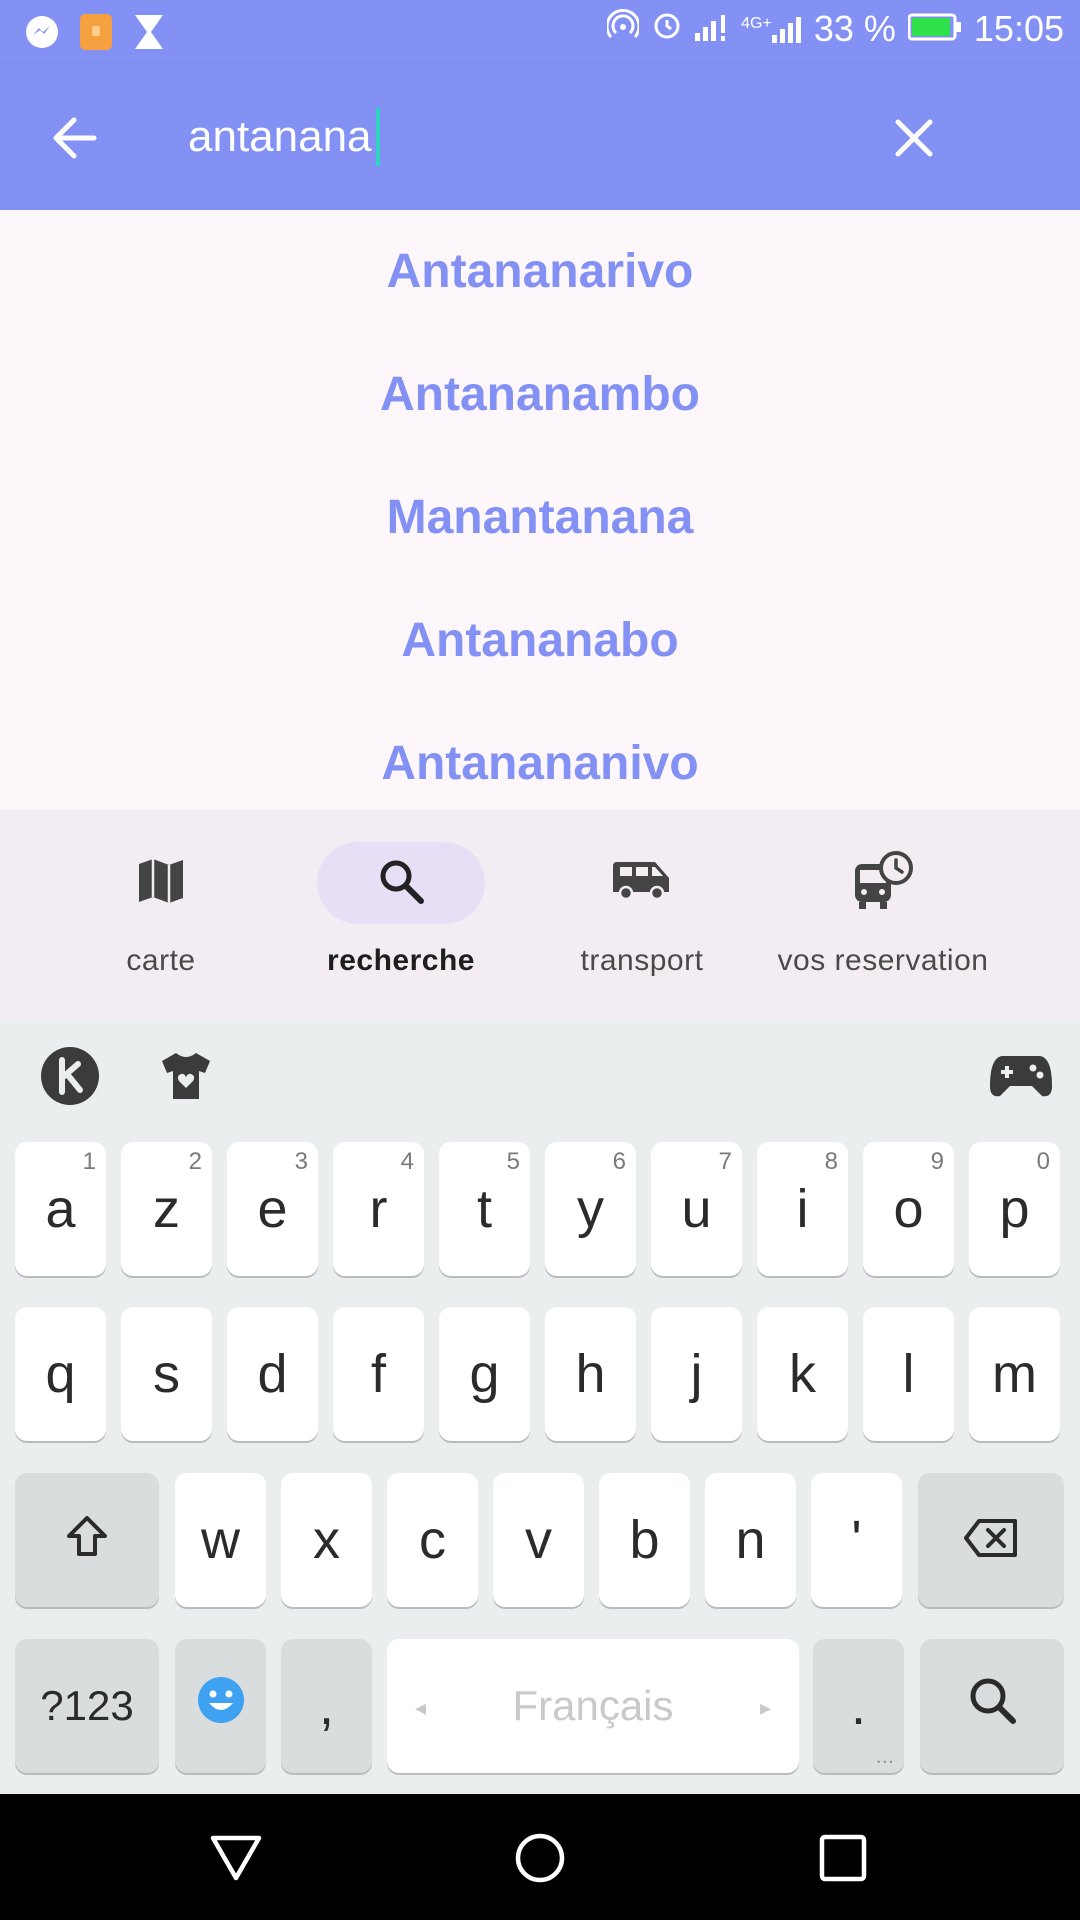 This screenshot has width=1080, height=1920. I want to click on key-label: z, so click(166, 1209).